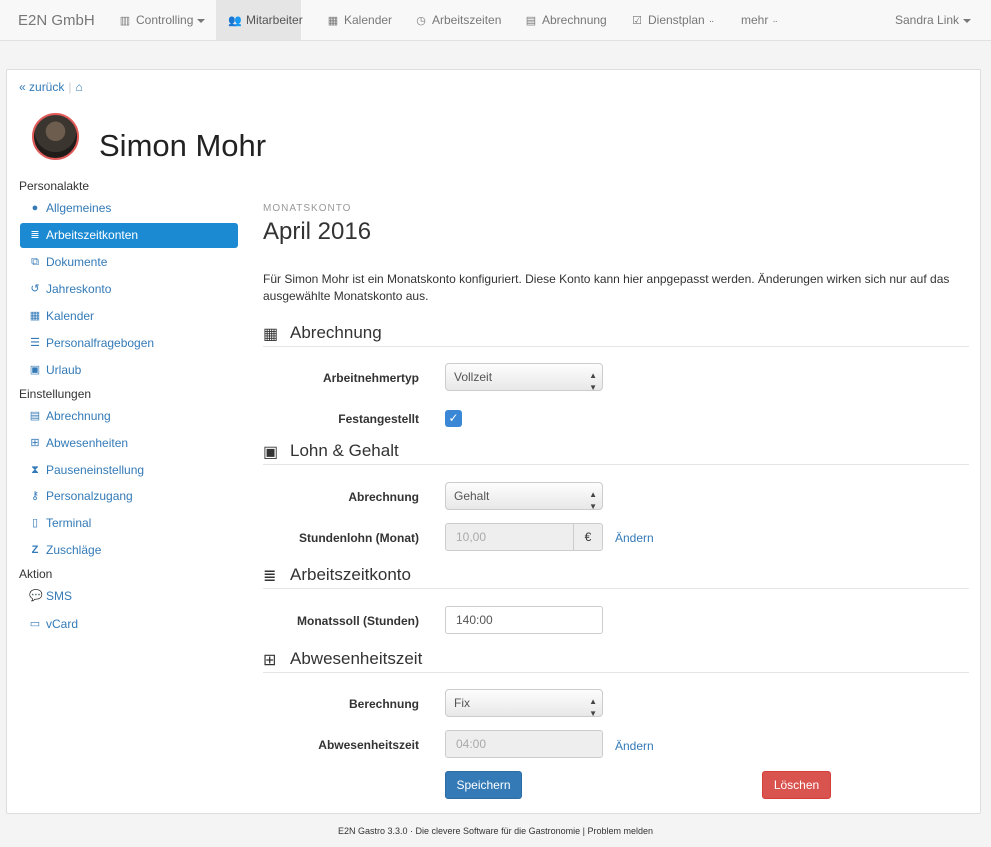  Describe the element at coordinates (129, 370) in the screenshot. I see `sidebar-item-urlaub: ▣ Urlaub` at that location.